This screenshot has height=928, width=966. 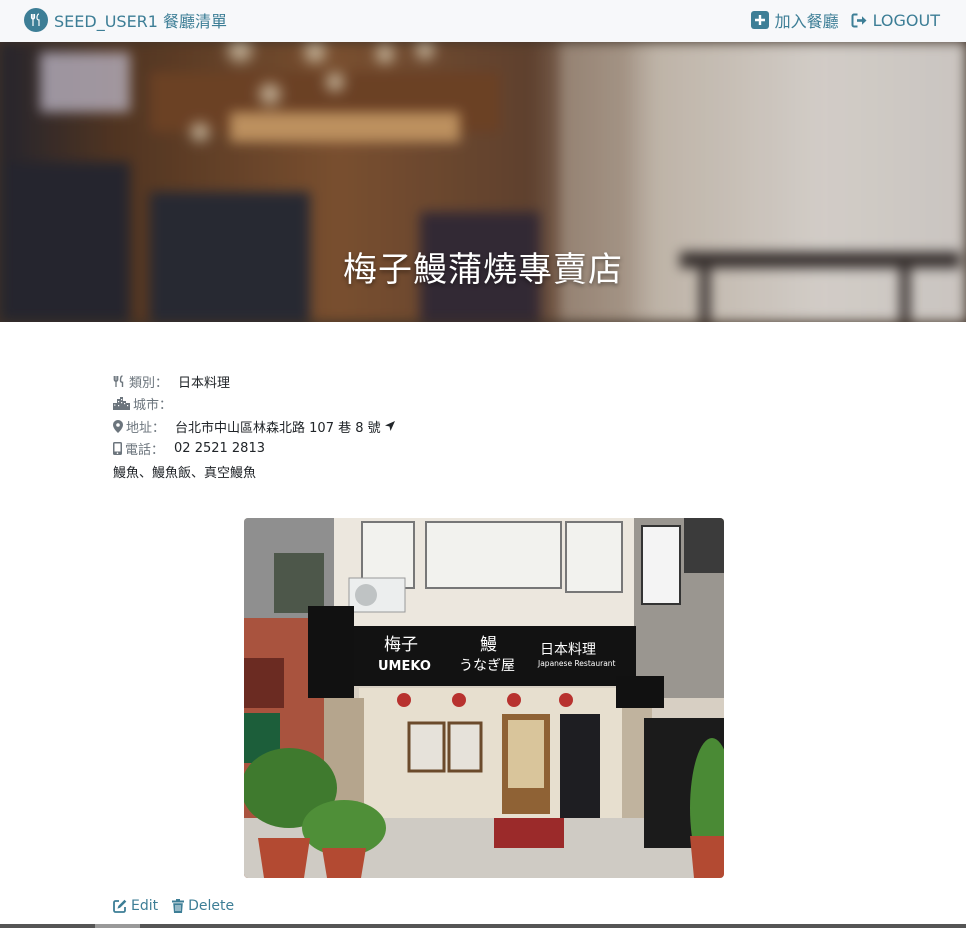 I want to click on phone-value: 02 2521 2813, so click(x=219, y=449).